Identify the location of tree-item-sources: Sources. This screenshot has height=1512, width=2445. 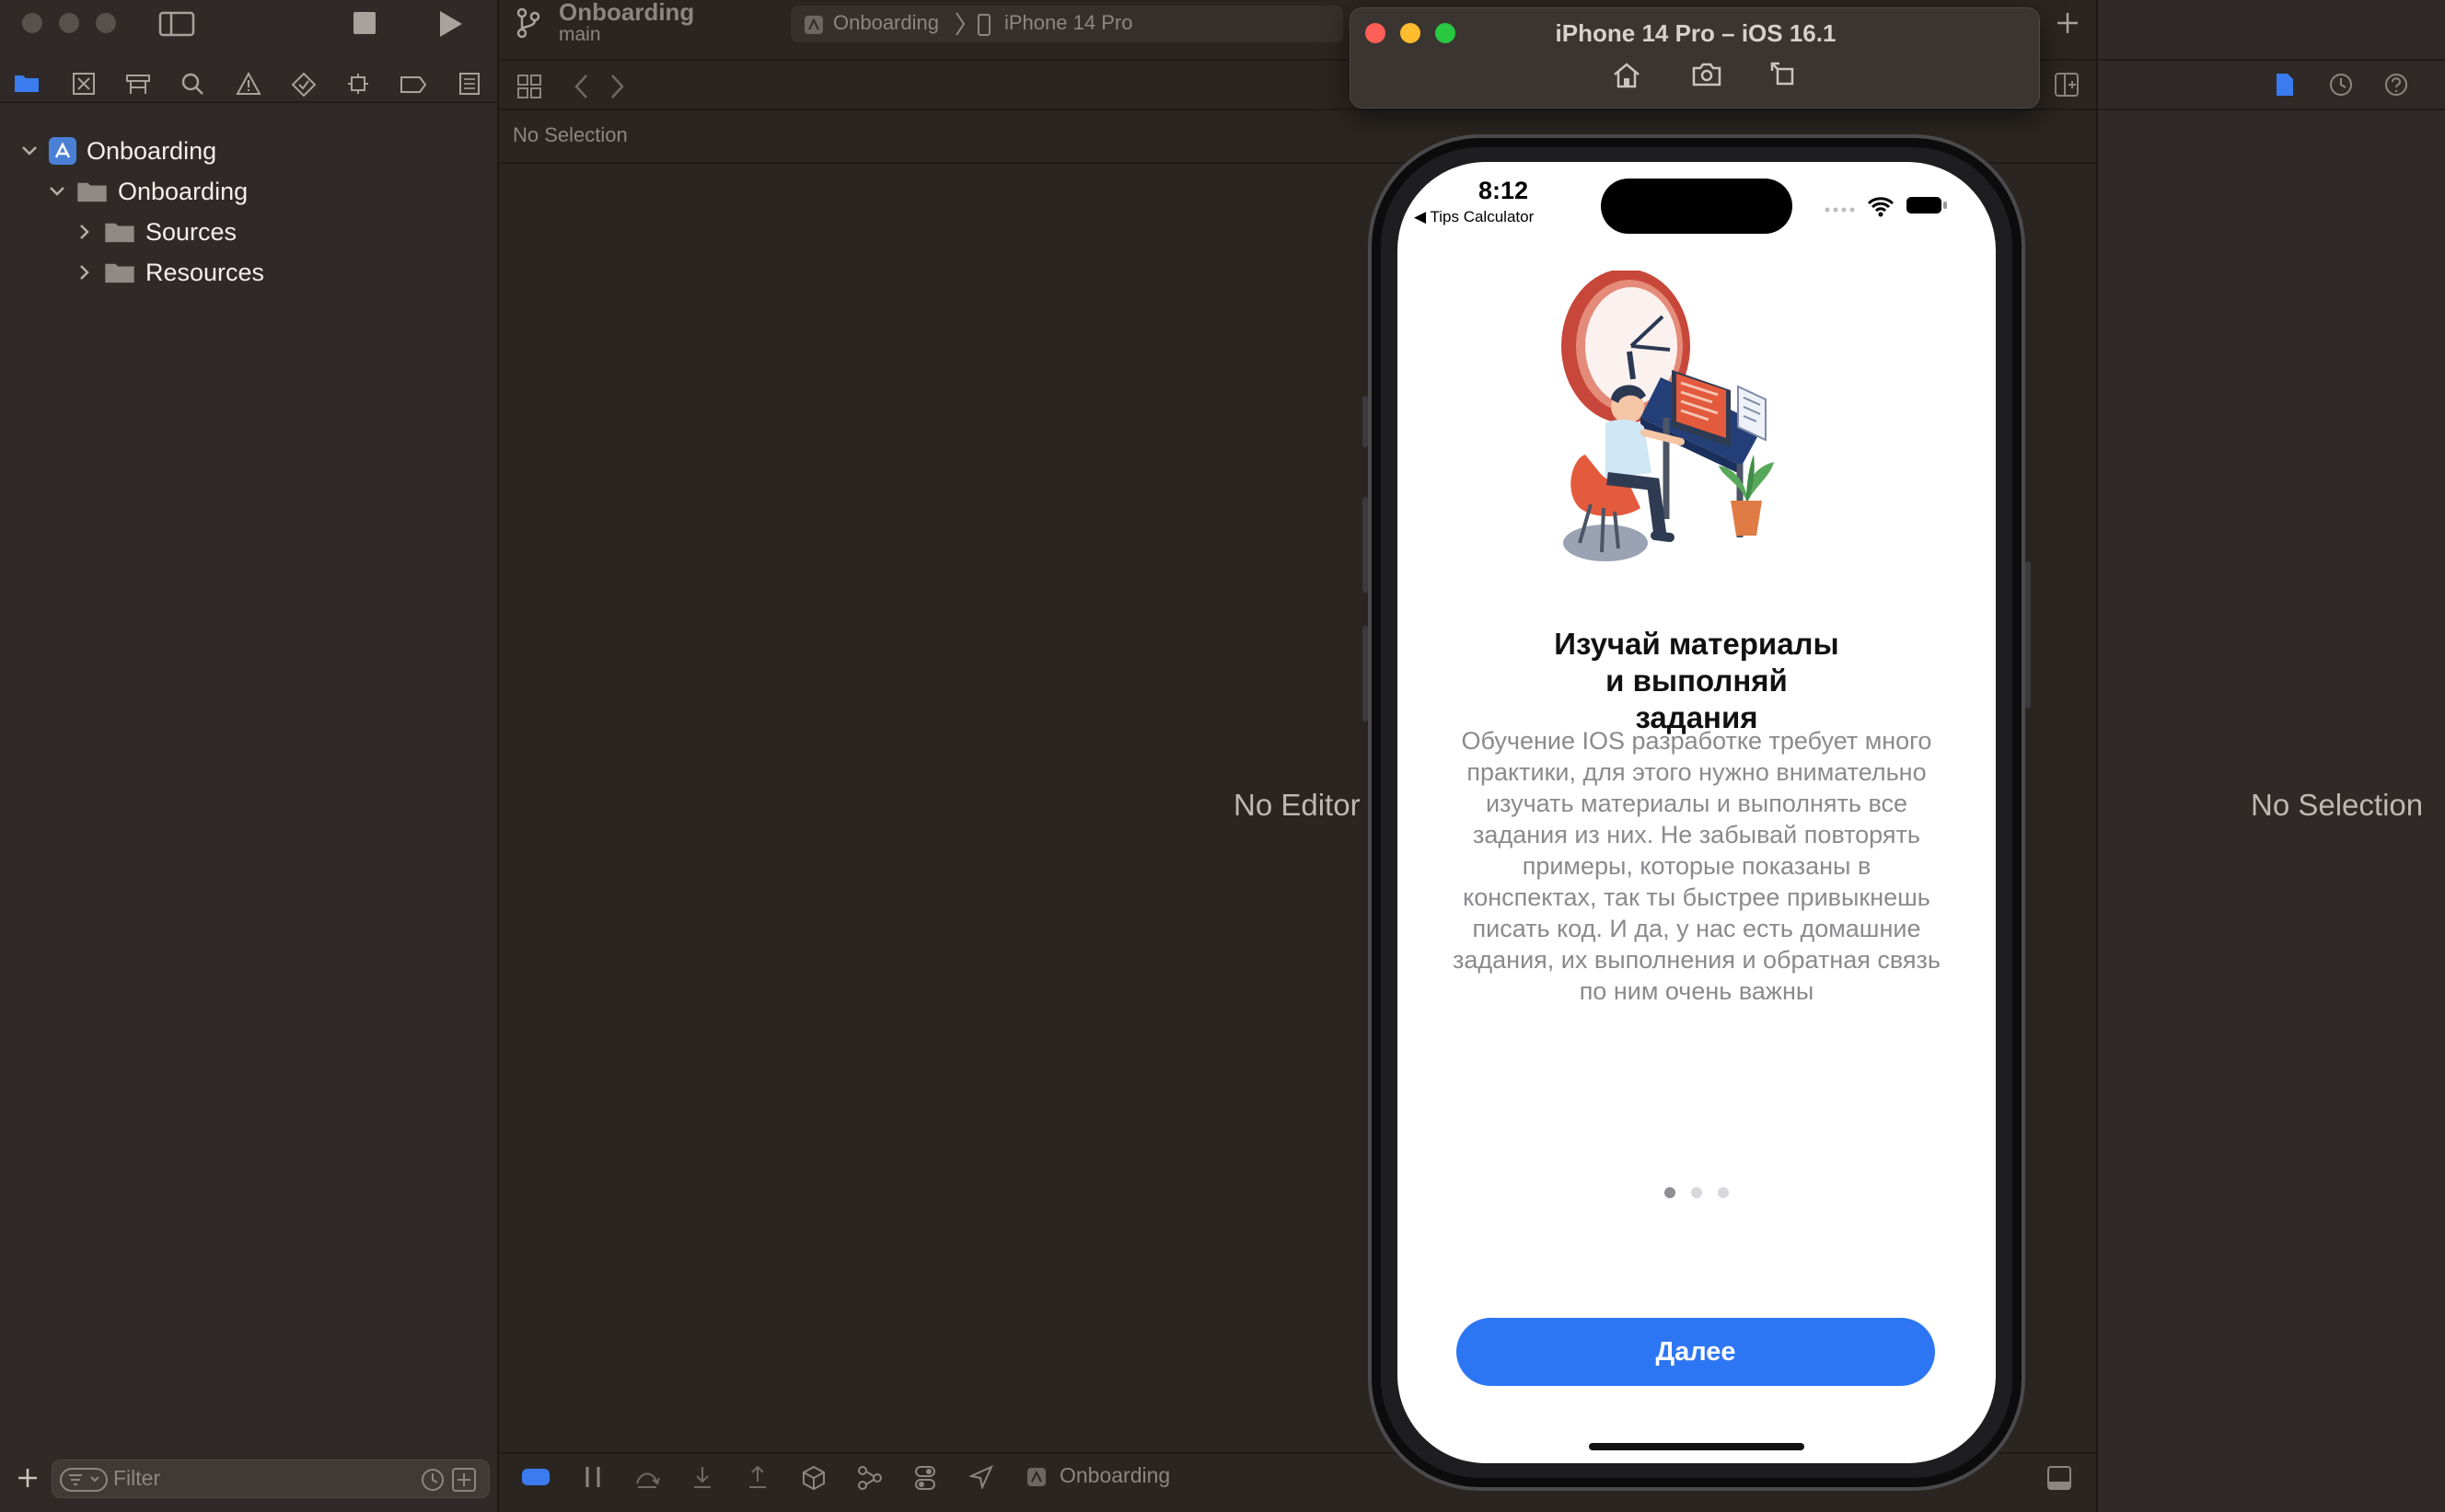
(156, 232).